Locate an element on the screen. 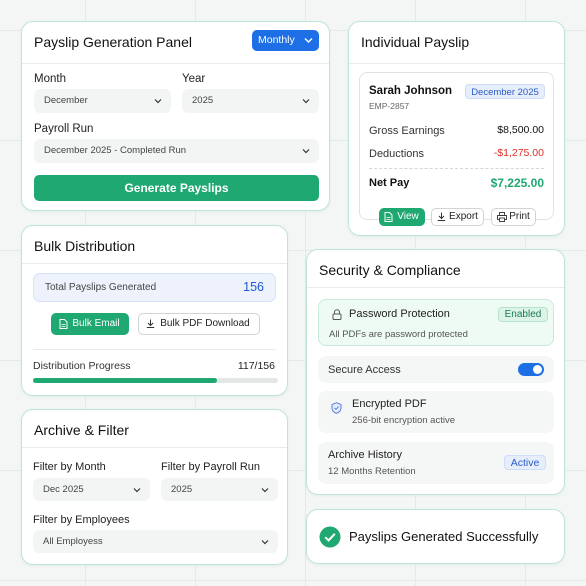 The height and width of the screenshot is (586, 586). password-protection-desc: All PDFs are password protected is located at coordinates (398, 334).